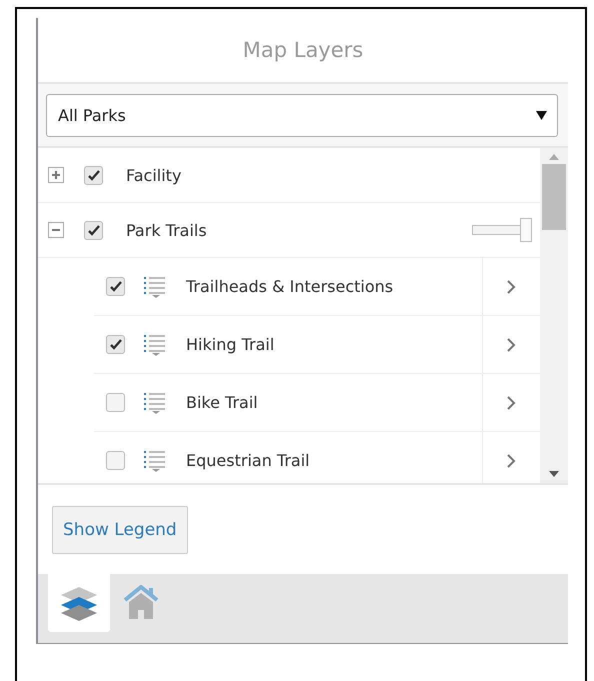 The image size is (594, 681). What do you see at coordinates (120, 530) in the screenshot?
I see `show-legend-button: Show Legend` at bounding box center [120, 530].